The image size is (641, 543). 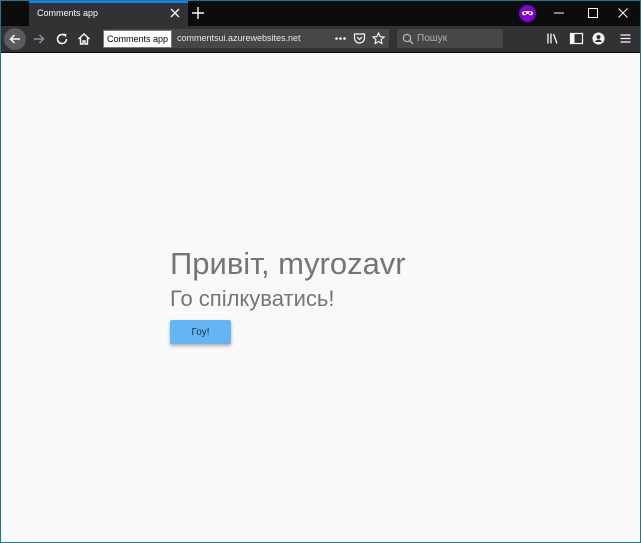 I want to click on close-tab-icon, so click(x=175, y=13).